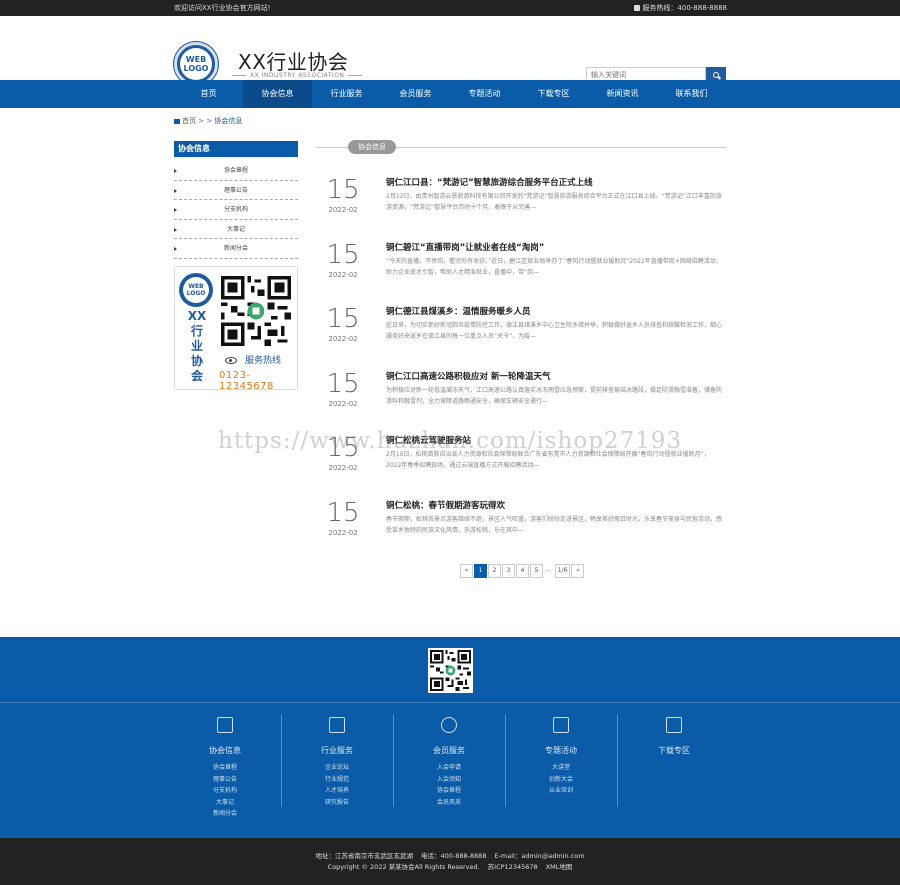 The width and height of the screenshot is (900, 885). What do you see at coordinates (225, 780) in the screenshot?
I see `footer-link: 理事公告` at bounding box center [225, 780].